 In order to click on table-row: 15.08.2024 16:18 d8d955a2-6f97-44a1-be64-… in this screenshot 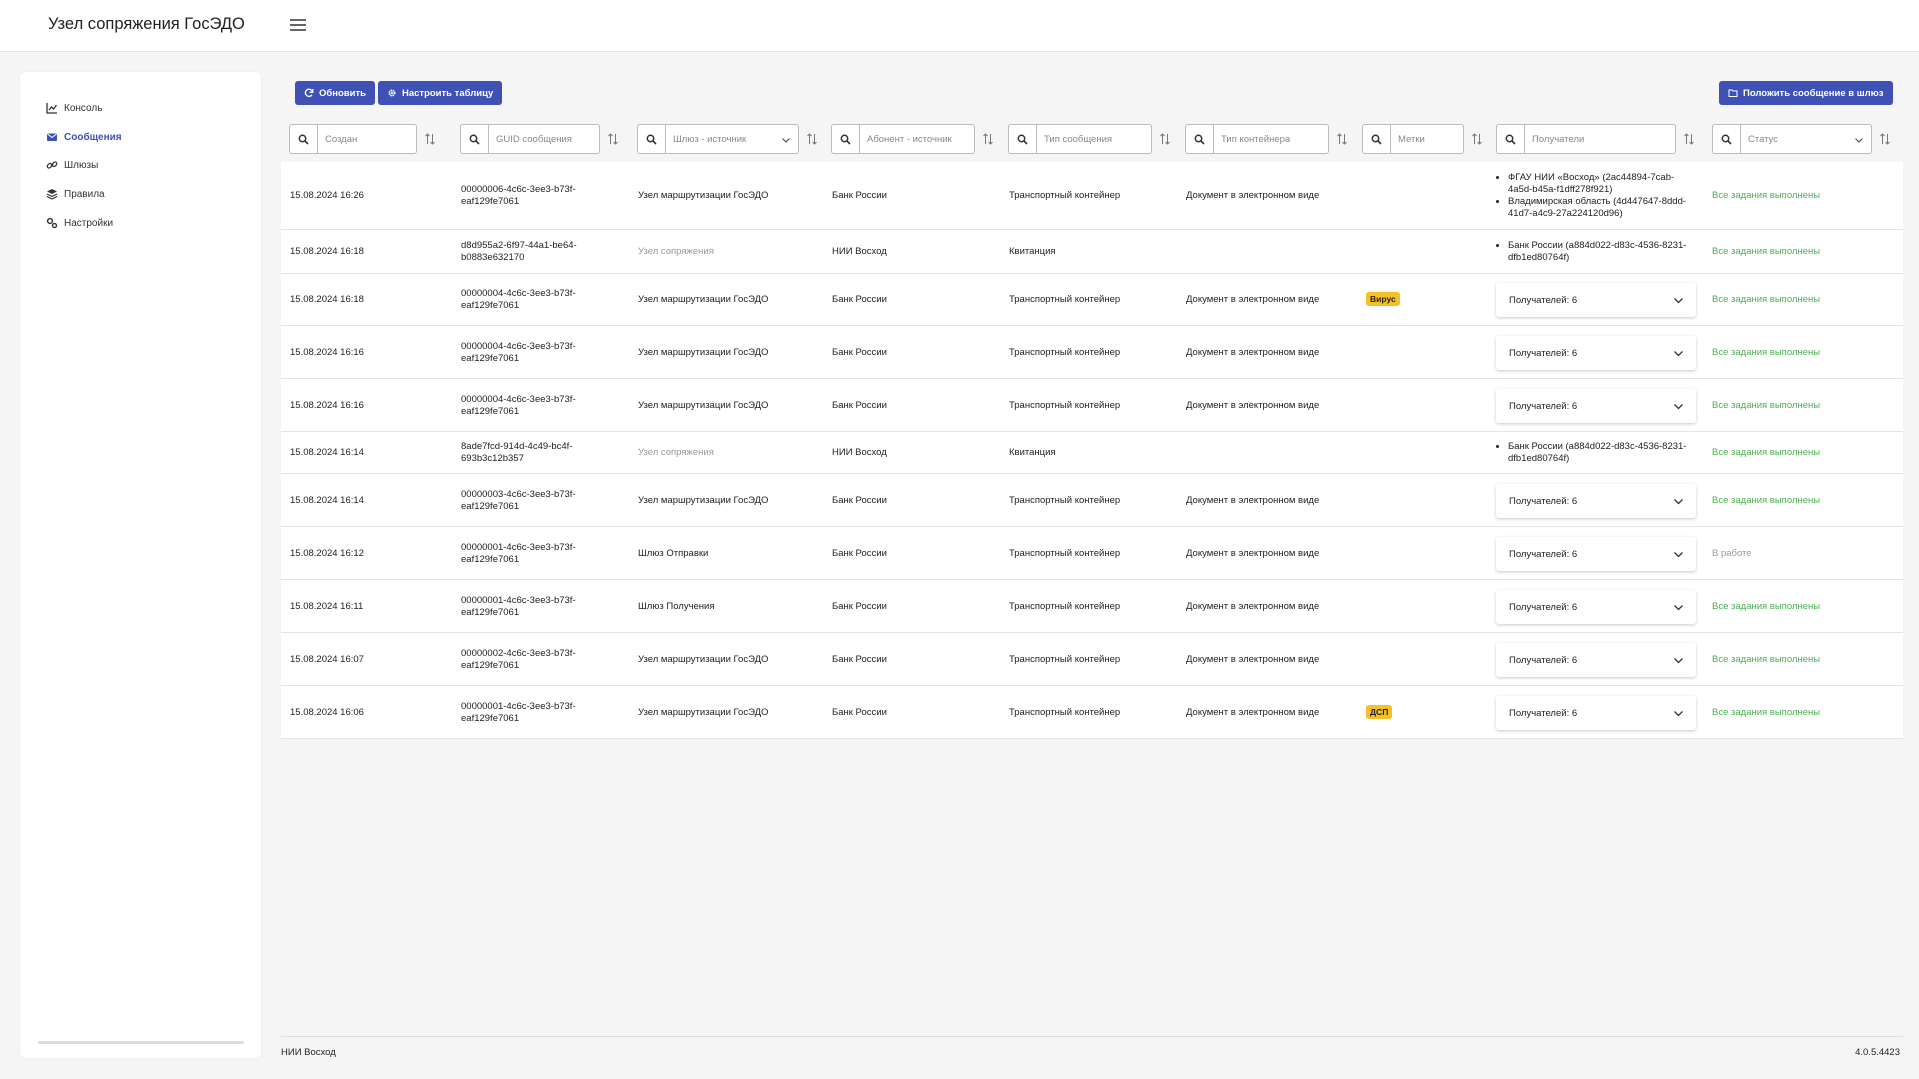, I will do `click(1092, 252)`.